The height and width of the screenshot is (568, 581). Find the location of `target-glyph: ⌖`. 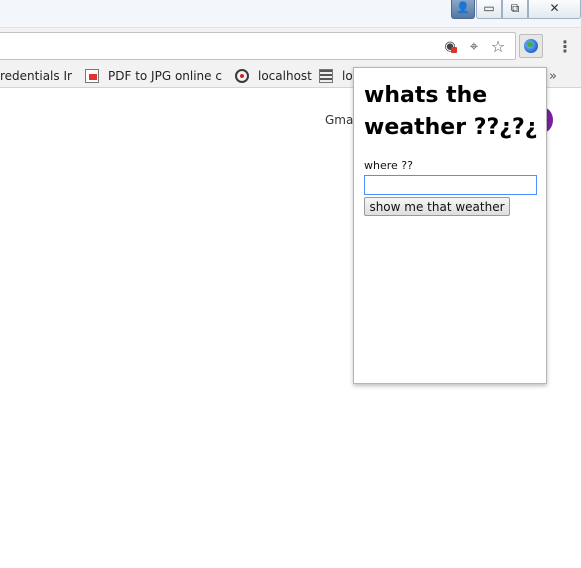

target-glyph: ⌖ is located at coordinates (474, 46).